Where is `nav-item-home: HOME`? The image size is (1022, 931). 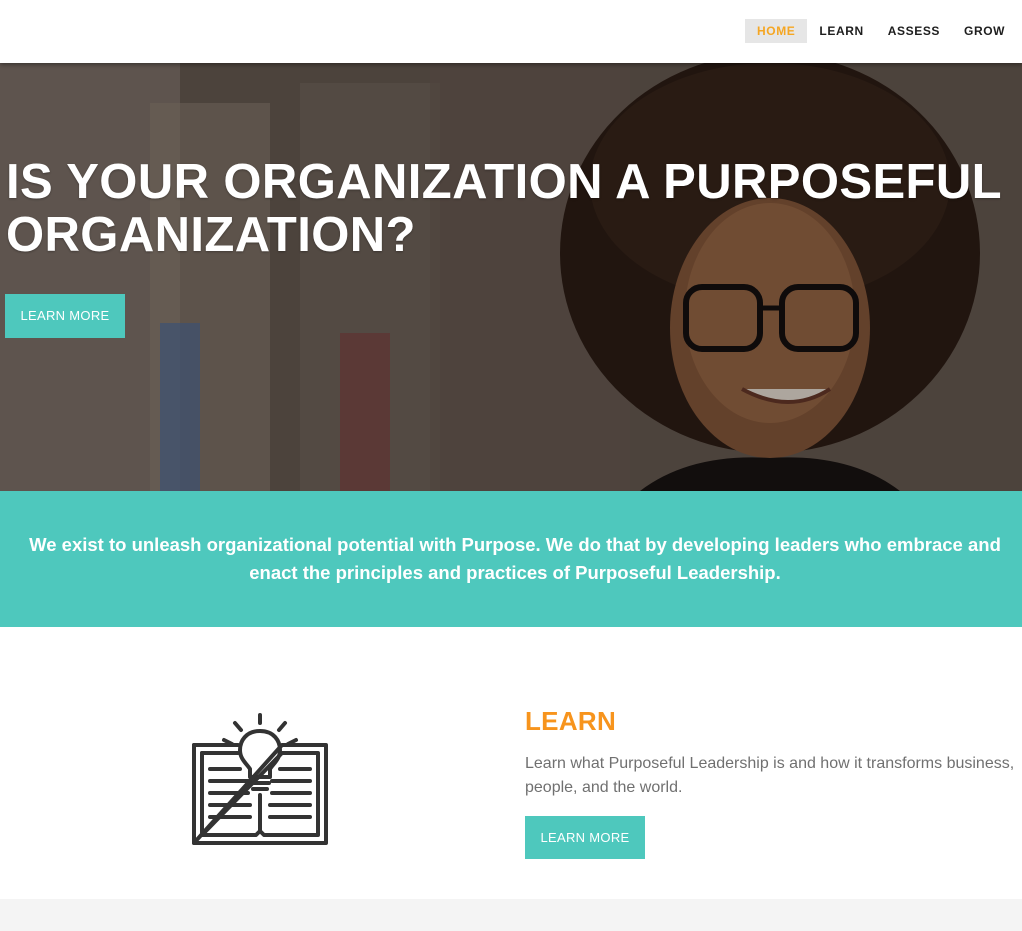 nav-item-home: HOME is located at coordinates (776, 31).